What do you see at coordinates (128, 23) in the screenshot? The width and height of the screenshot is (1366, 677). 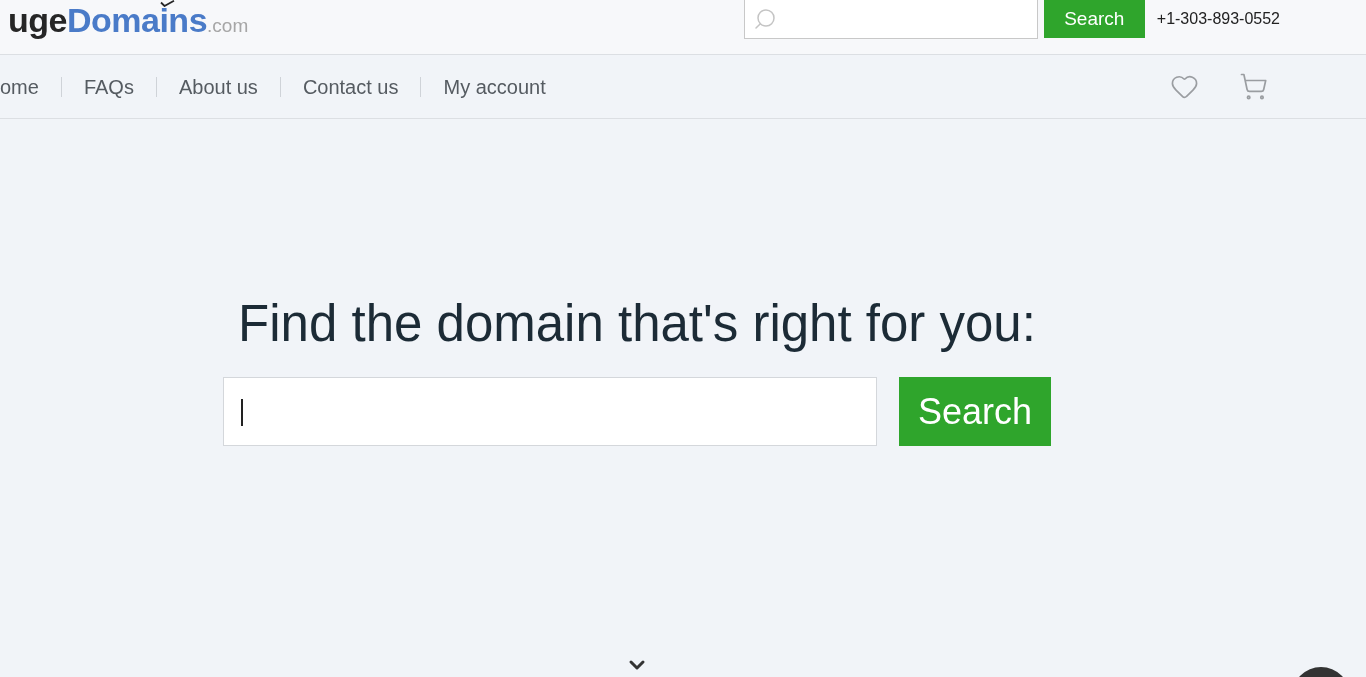 I see `logo-text: ugeDomains.com` at bounding box center [128, 23].